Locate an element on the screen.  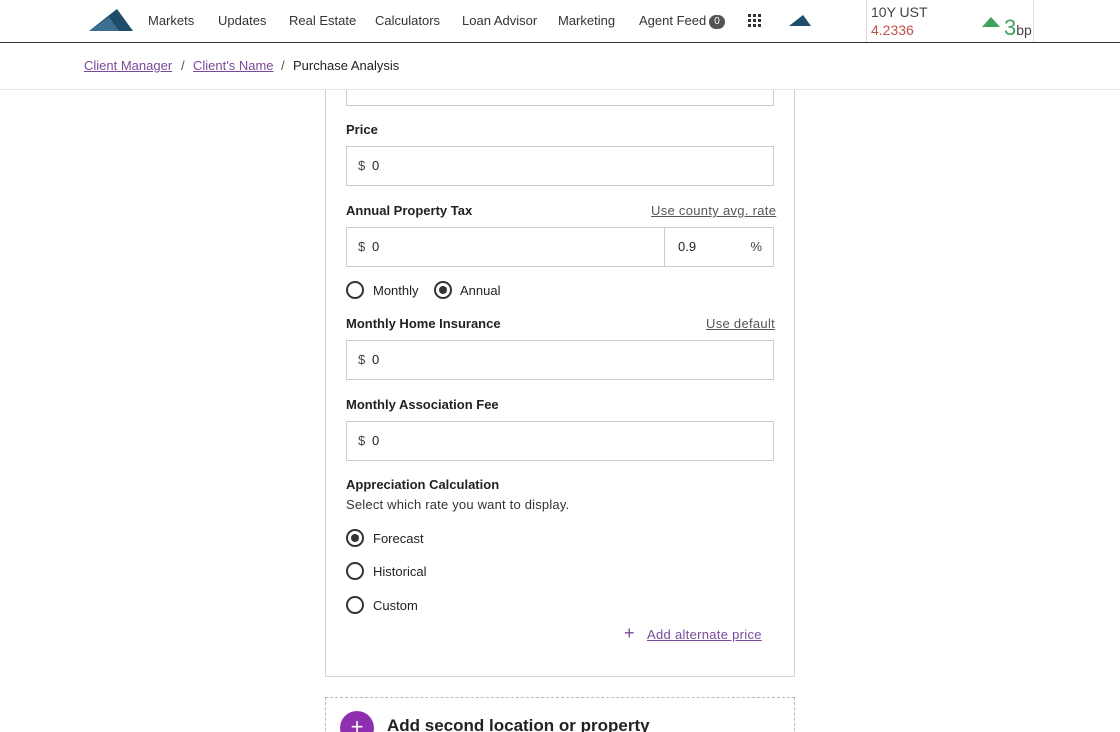
nav-agent-feed: Agent Feed 0 is located at coordinates (682, 21).